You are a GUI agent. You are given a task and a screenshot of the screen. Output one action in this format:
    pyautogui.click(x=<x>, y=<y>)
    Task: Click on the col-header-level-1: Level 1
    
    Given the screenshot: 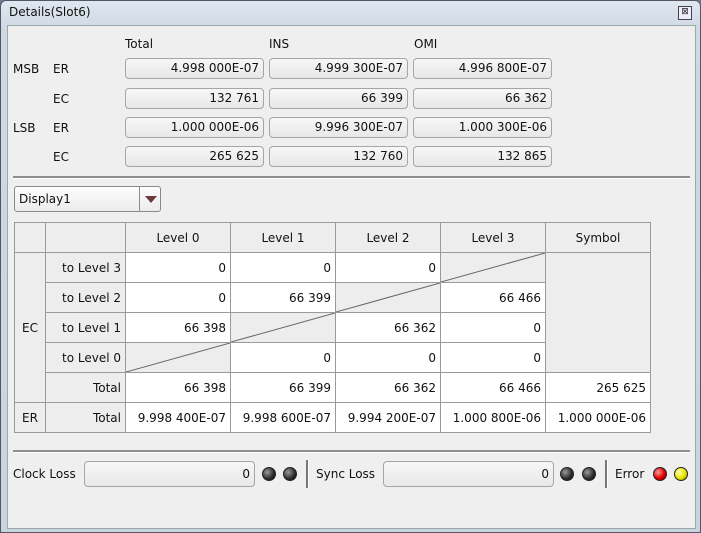 What is the action you would take?
    pyautogui.click(x=283, y=237)
    